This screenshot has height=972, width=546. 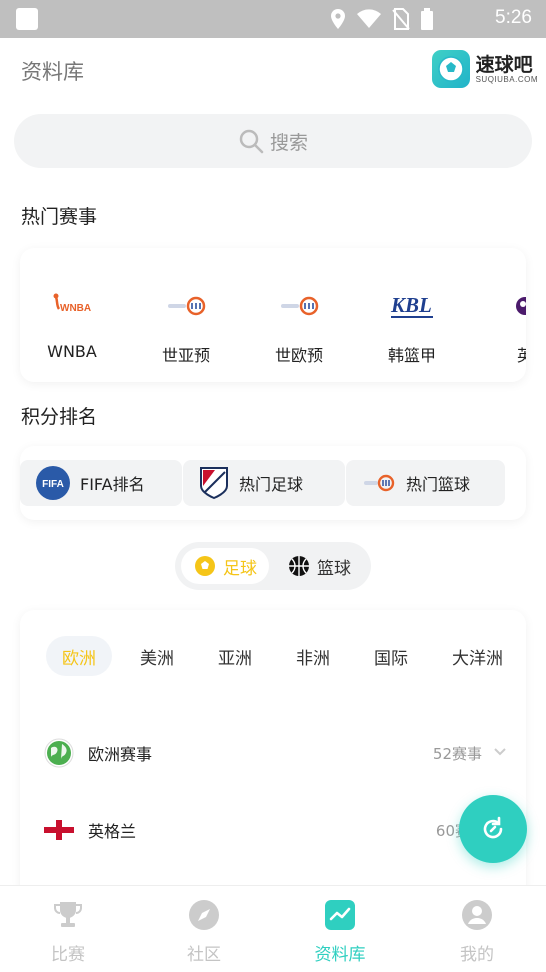 What do you see at coordinates (340, 915) in the screenshot?
I see `chart-icon` at bounding box center [340, 915].